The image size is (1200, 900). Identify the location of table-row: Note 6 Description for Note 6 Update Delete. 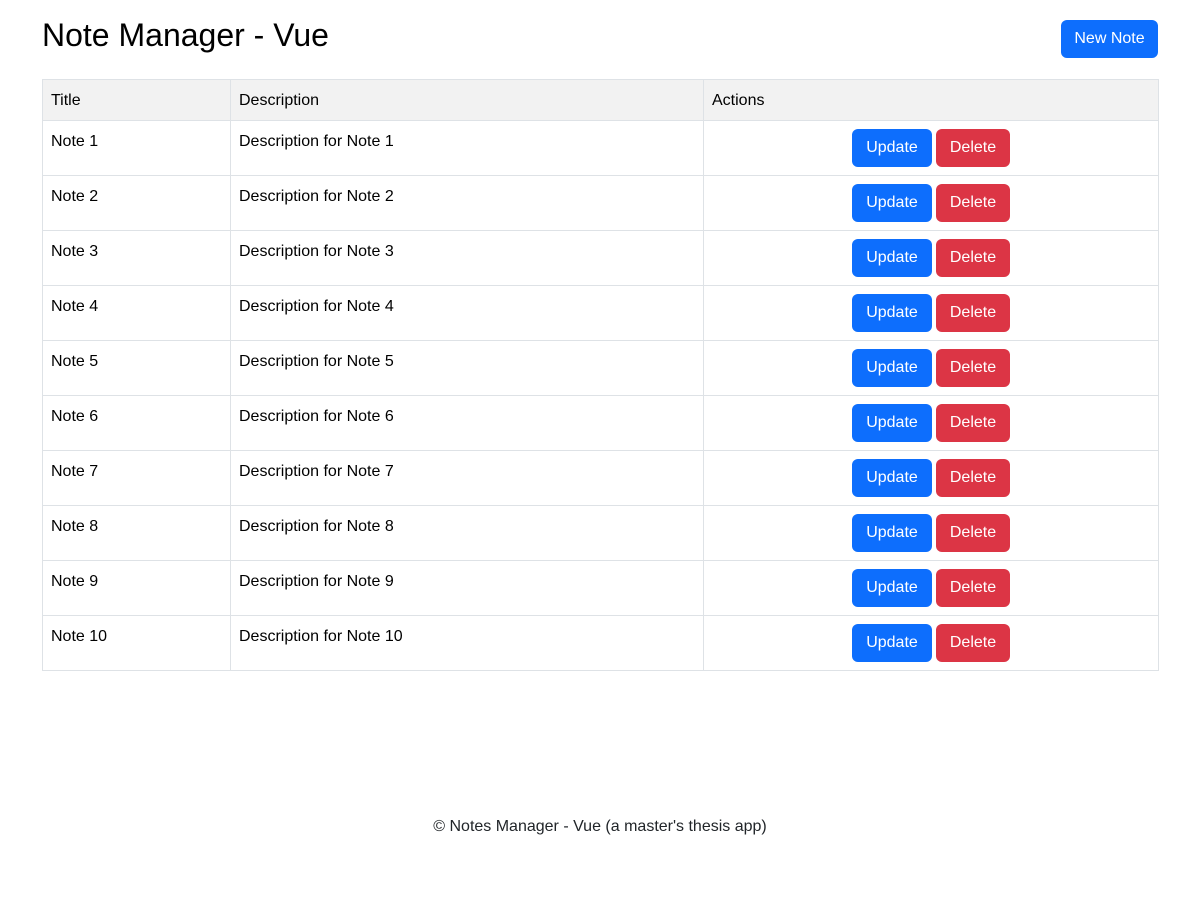
(600, 423).